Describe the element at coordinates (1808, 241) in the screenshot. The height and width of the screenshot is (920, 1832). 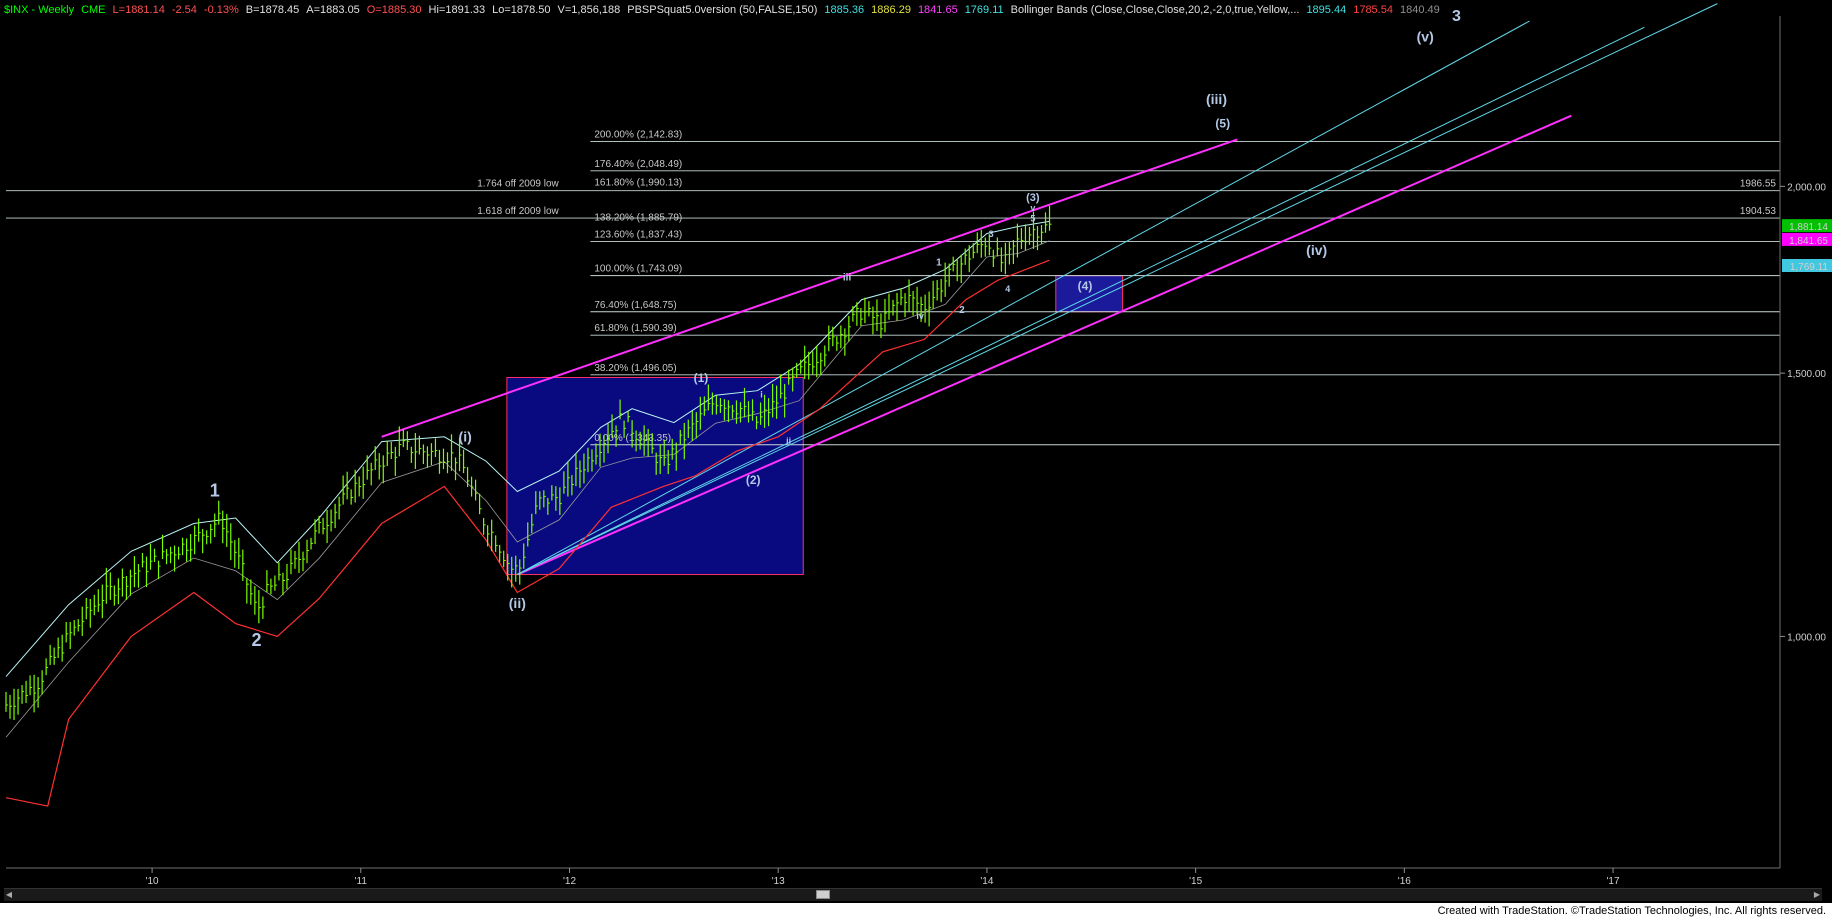
I see `price-tag-label-1: 1,841.65` at that location.